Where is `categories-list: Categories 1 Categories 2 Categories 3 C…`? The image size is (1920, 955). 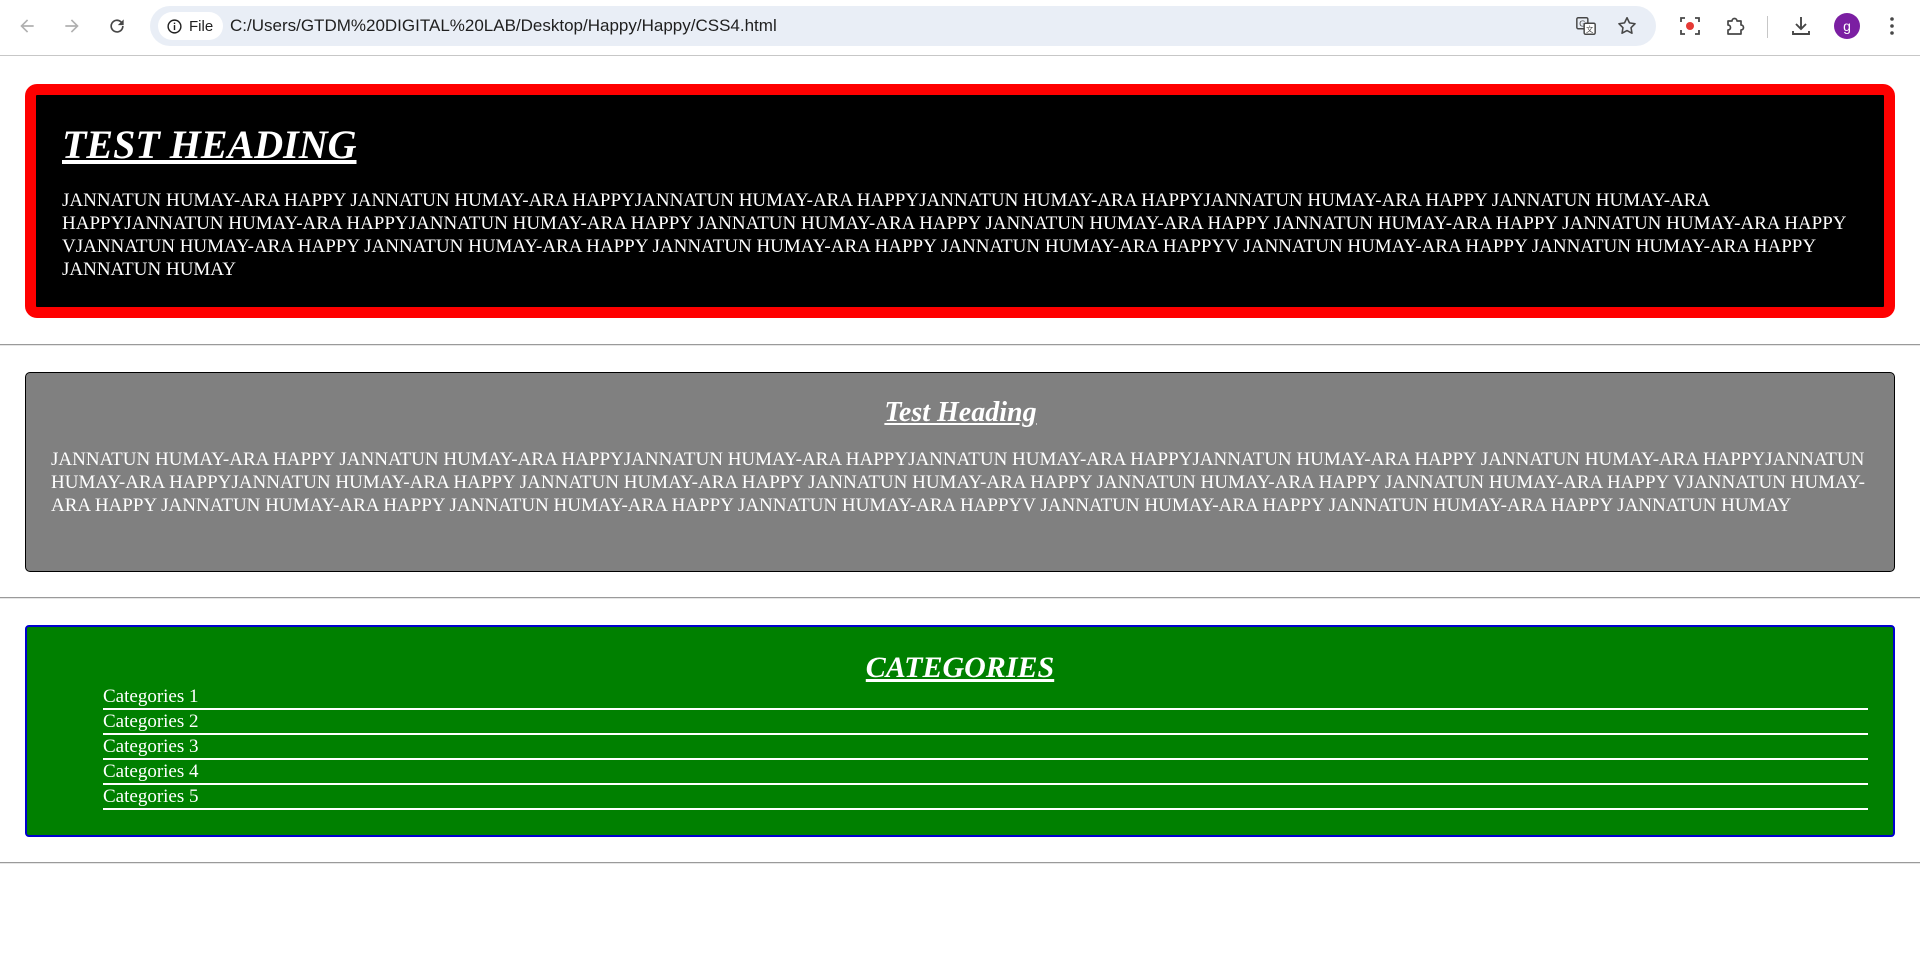 categories-list: Categories 1 Categories 2 Categories 3 C… is located at coordinates (985, 747).